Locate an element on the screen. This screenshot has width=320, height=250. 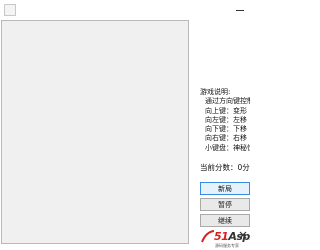
instructions-title: 游戏说明: is located at coordinates (215, 92).